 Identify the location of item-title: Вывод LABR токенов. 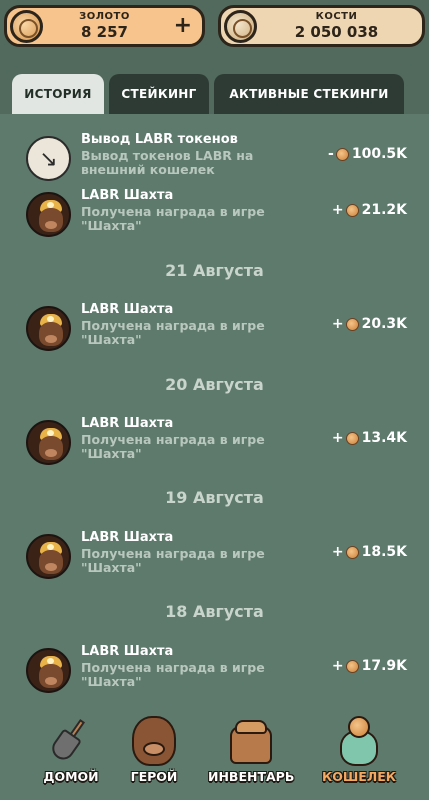
(159, 139).